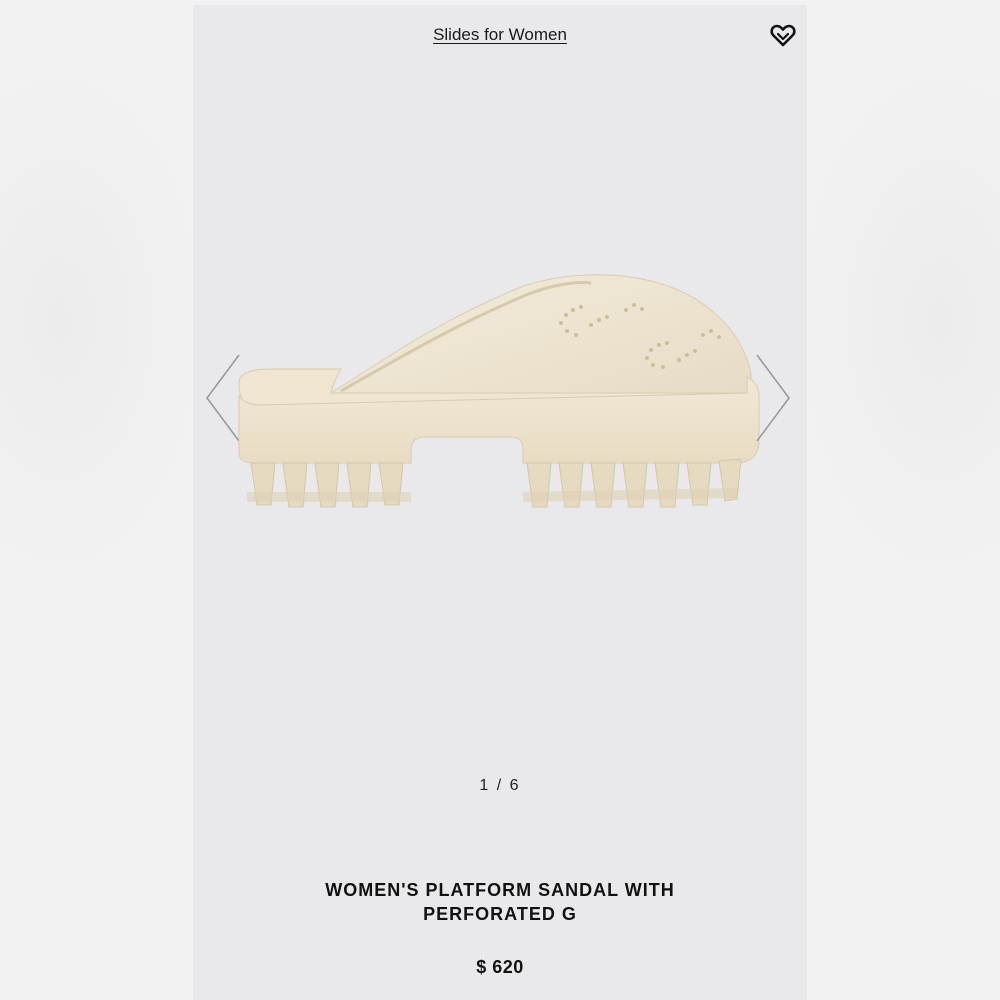  I want to click on image-pager: 1 / 6, so click(500, 785).